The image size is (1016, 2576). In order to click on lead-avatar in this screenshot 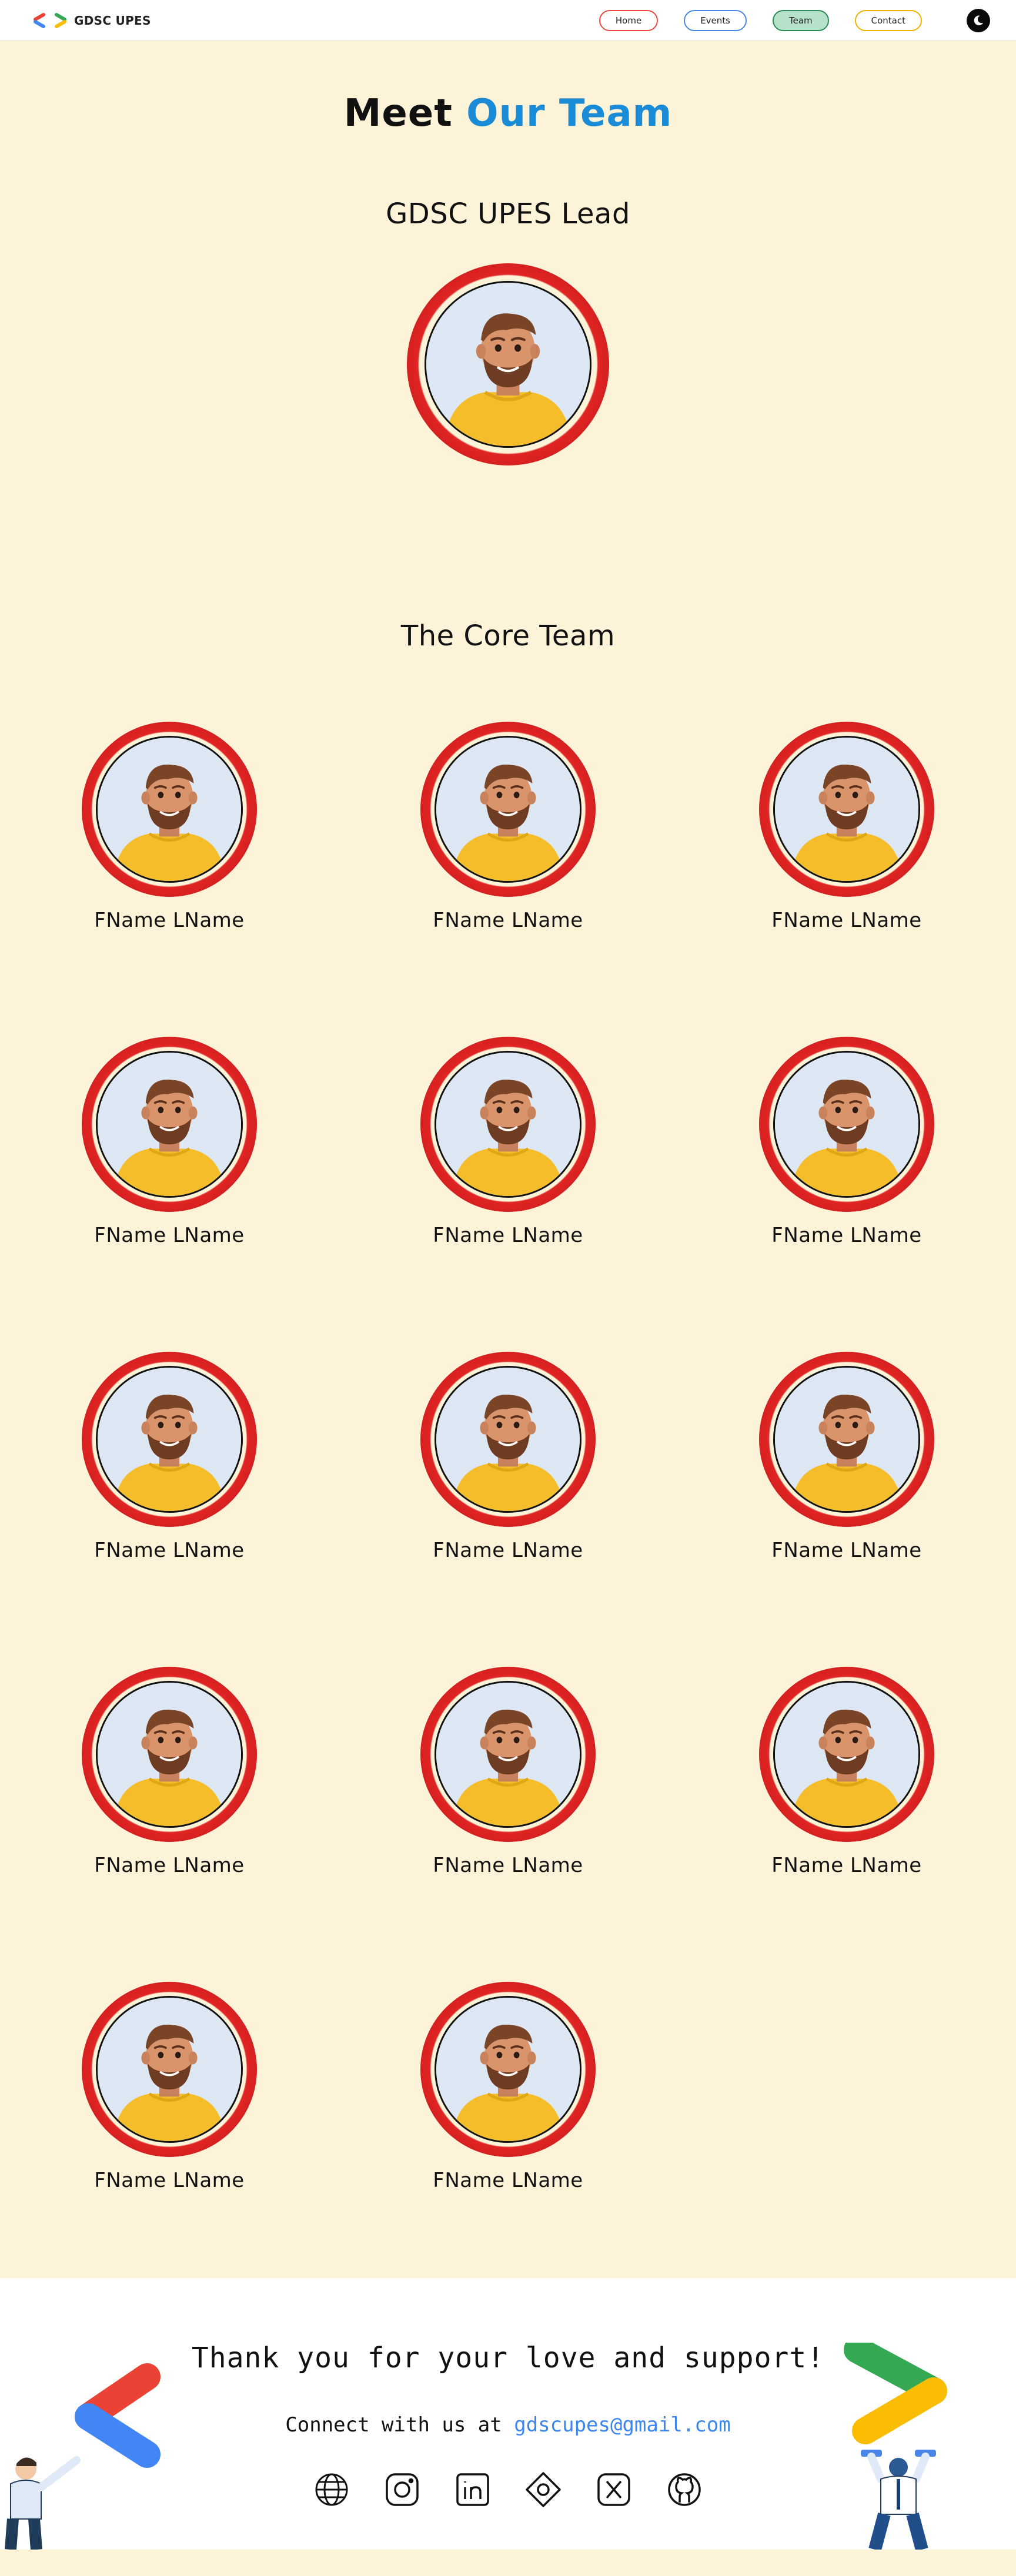, I will do `click(508, 364)`.